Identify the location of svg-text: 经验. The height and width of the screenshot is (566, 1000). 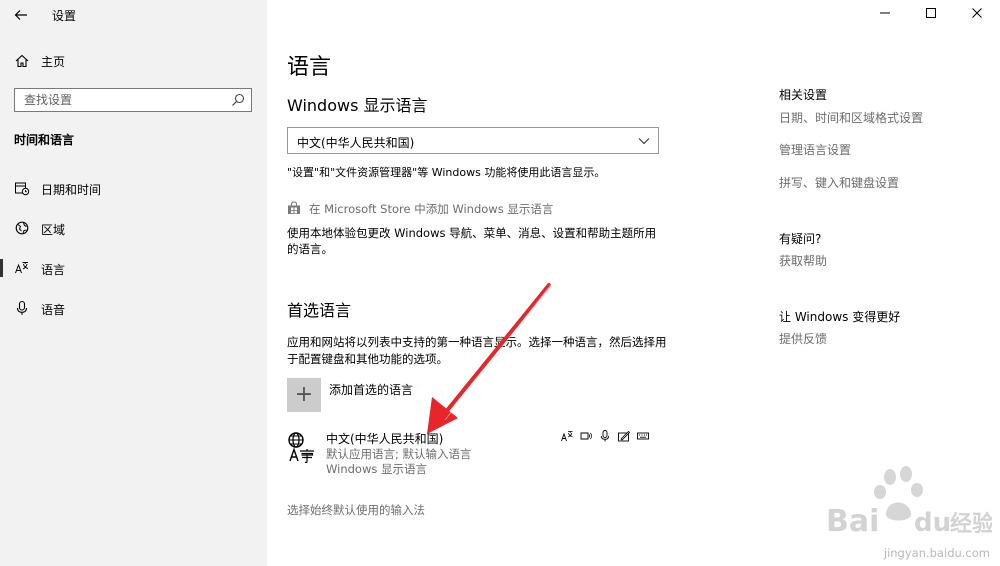
(971, 524).